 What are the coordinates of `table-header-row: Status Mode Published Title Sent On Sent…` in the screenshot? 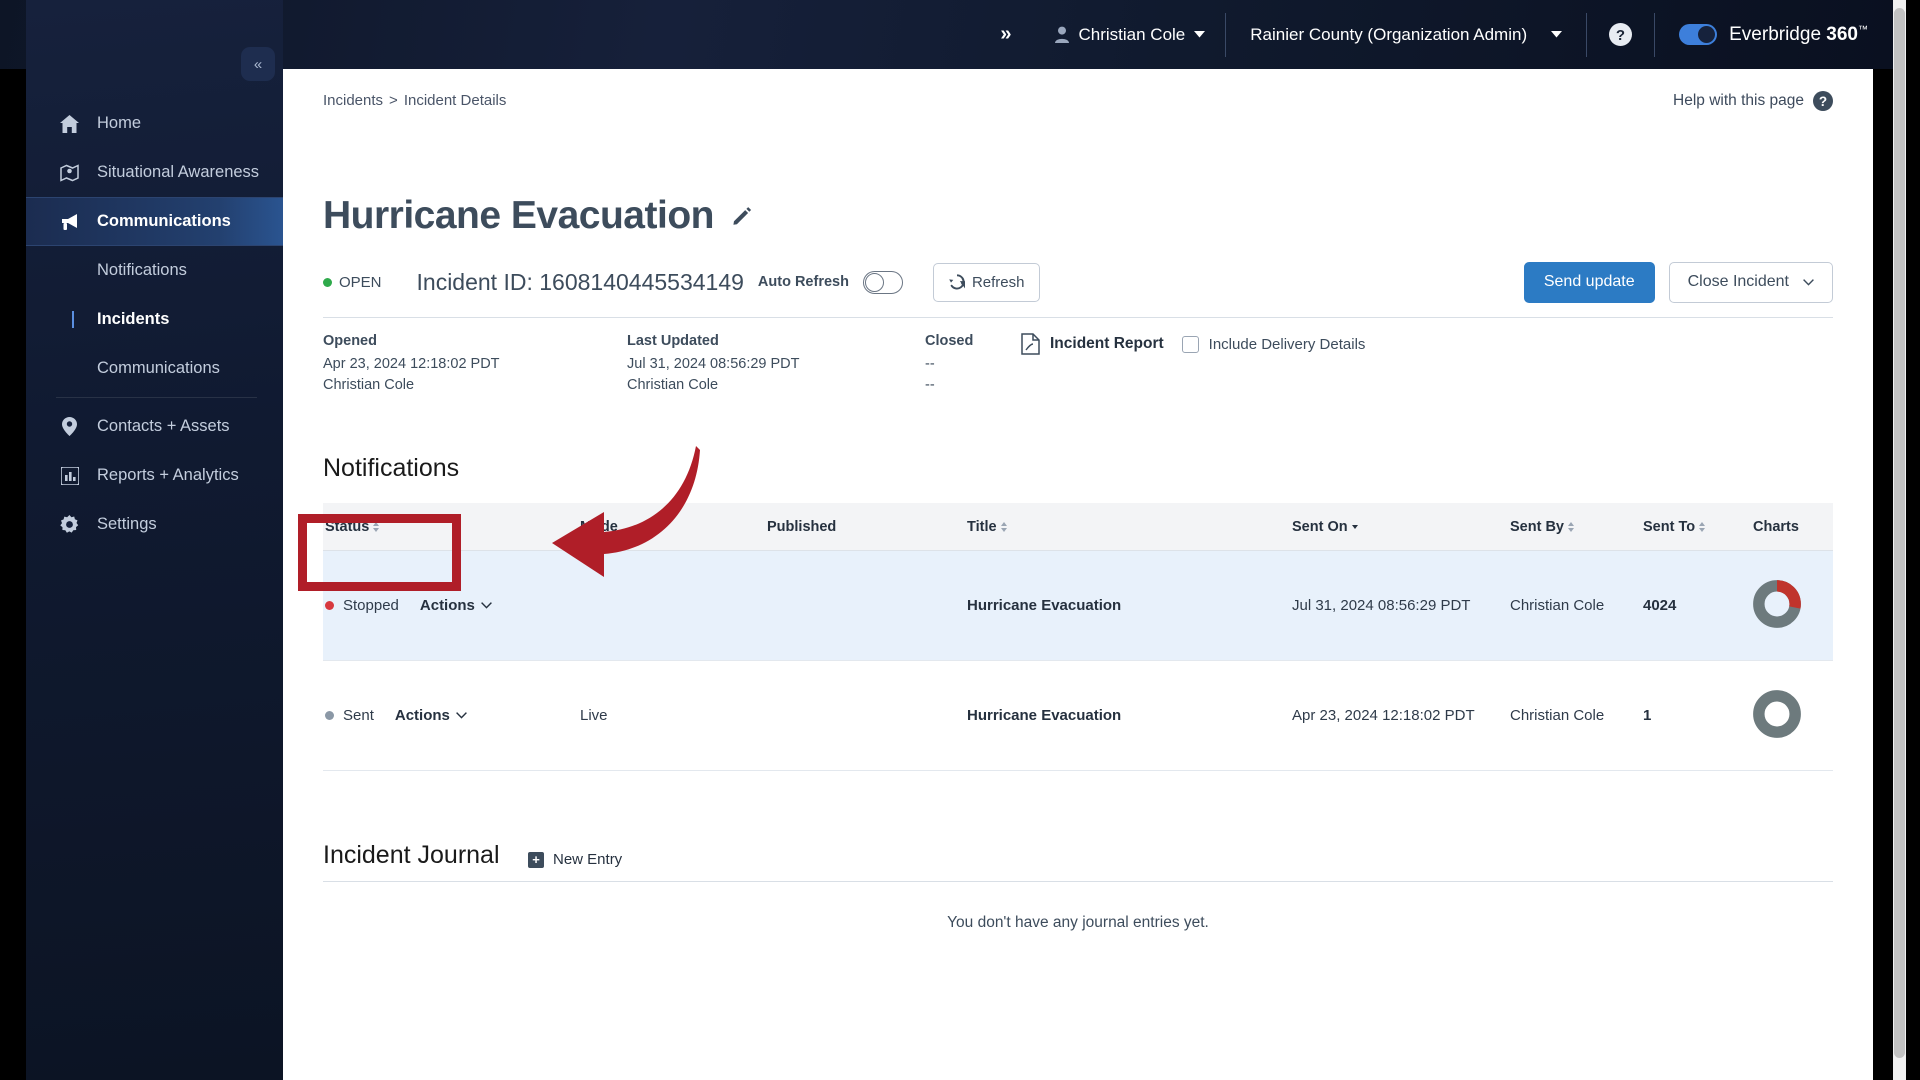 It's located at (1078, 527).